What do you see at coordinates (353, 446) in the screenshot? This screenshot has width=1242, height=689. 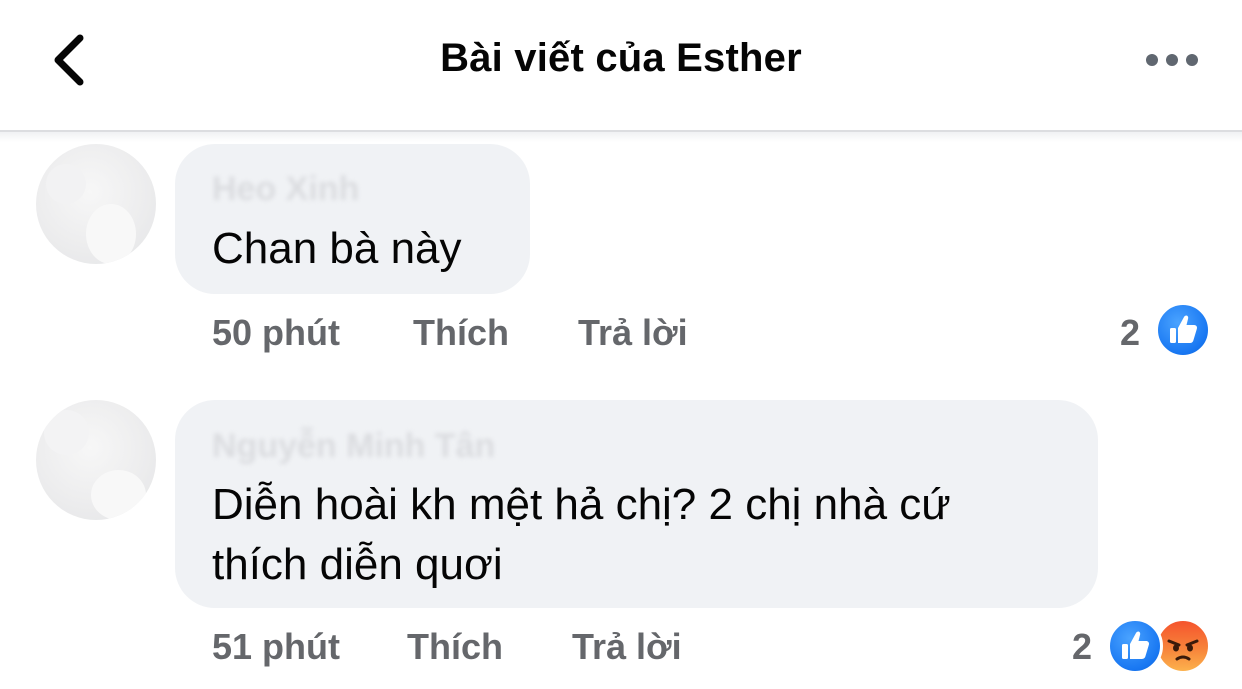 I see `comment-author: Nguyễn Minh Tân` at bounding box center [353, 446].